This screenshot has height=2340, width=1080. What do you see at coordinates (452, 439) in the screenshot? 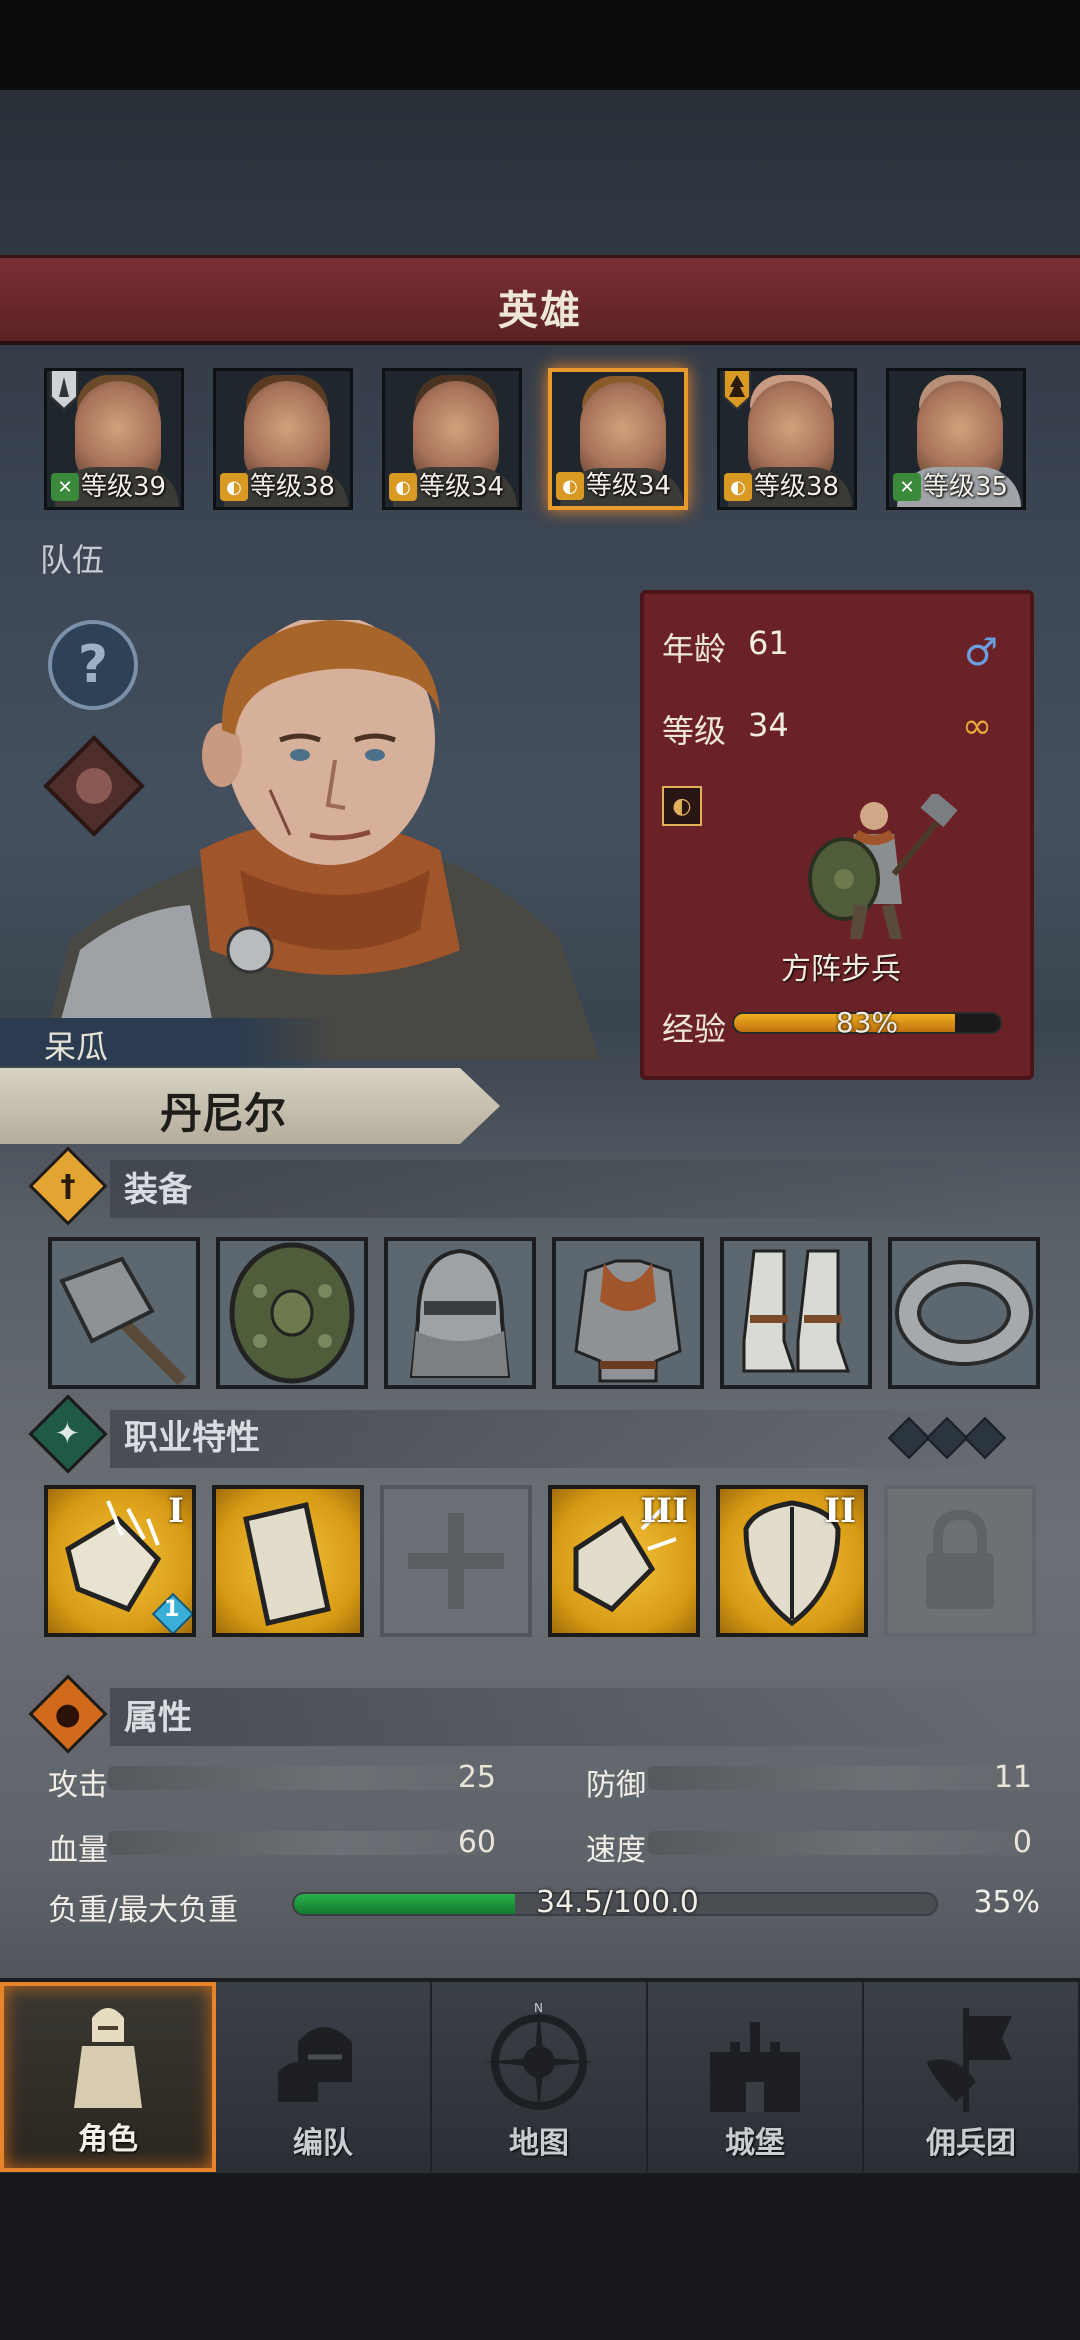
I see `hero-card: ◐ 等级34` at bounding box center [452, 439].